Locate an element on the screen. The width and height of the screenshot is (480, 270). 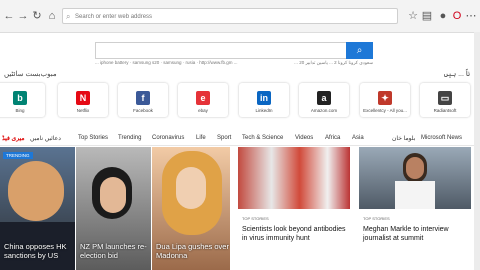
site-tile-4: in LinkedIn is located at coordinates (264, 100).